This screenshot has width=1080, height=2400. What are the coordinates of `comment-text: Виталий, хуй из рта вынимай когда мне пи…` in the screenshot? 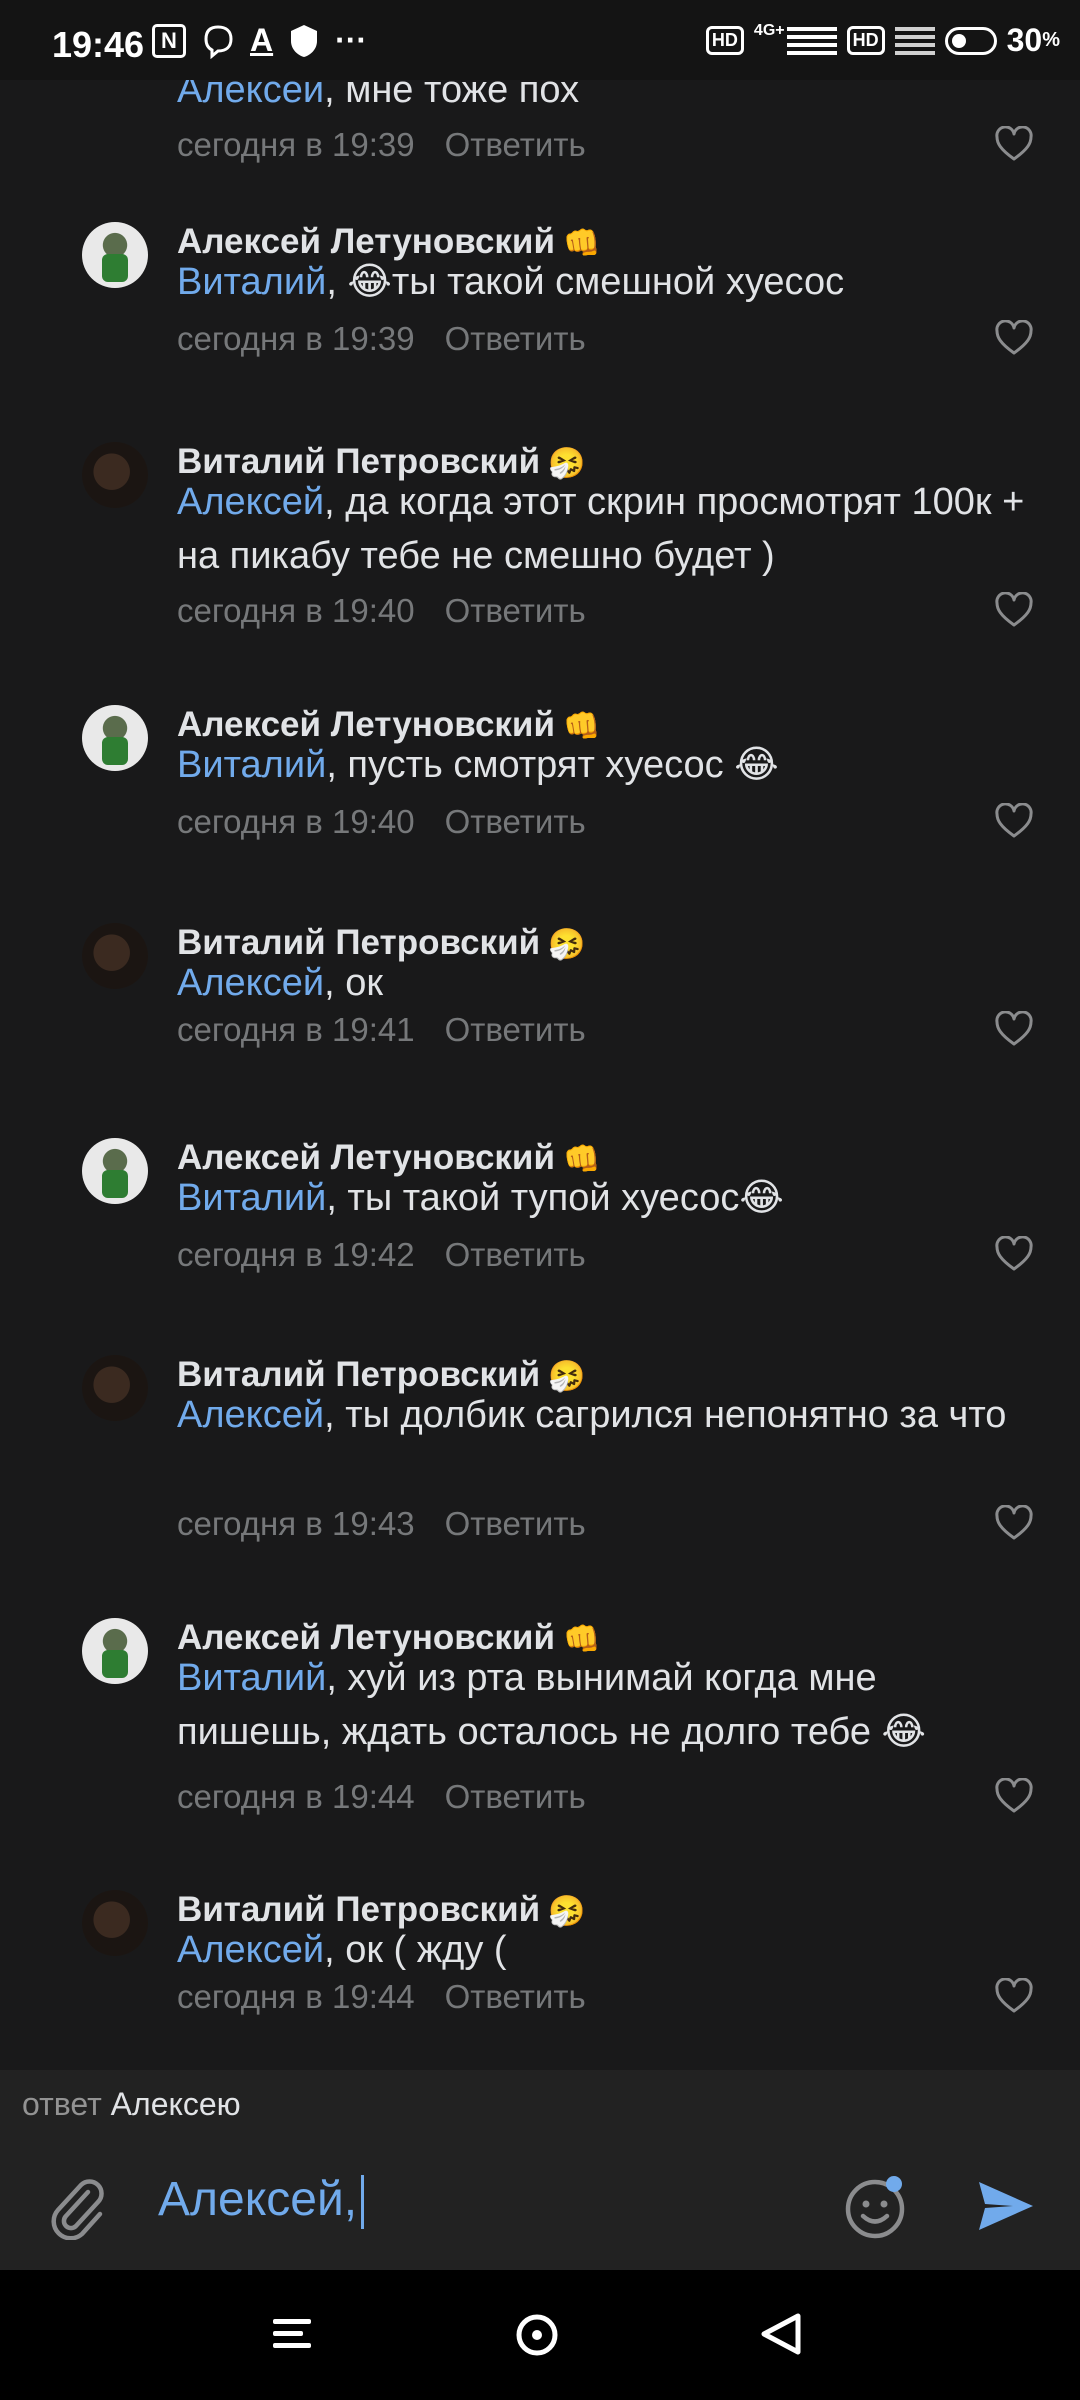 It's located at (551, 1705).